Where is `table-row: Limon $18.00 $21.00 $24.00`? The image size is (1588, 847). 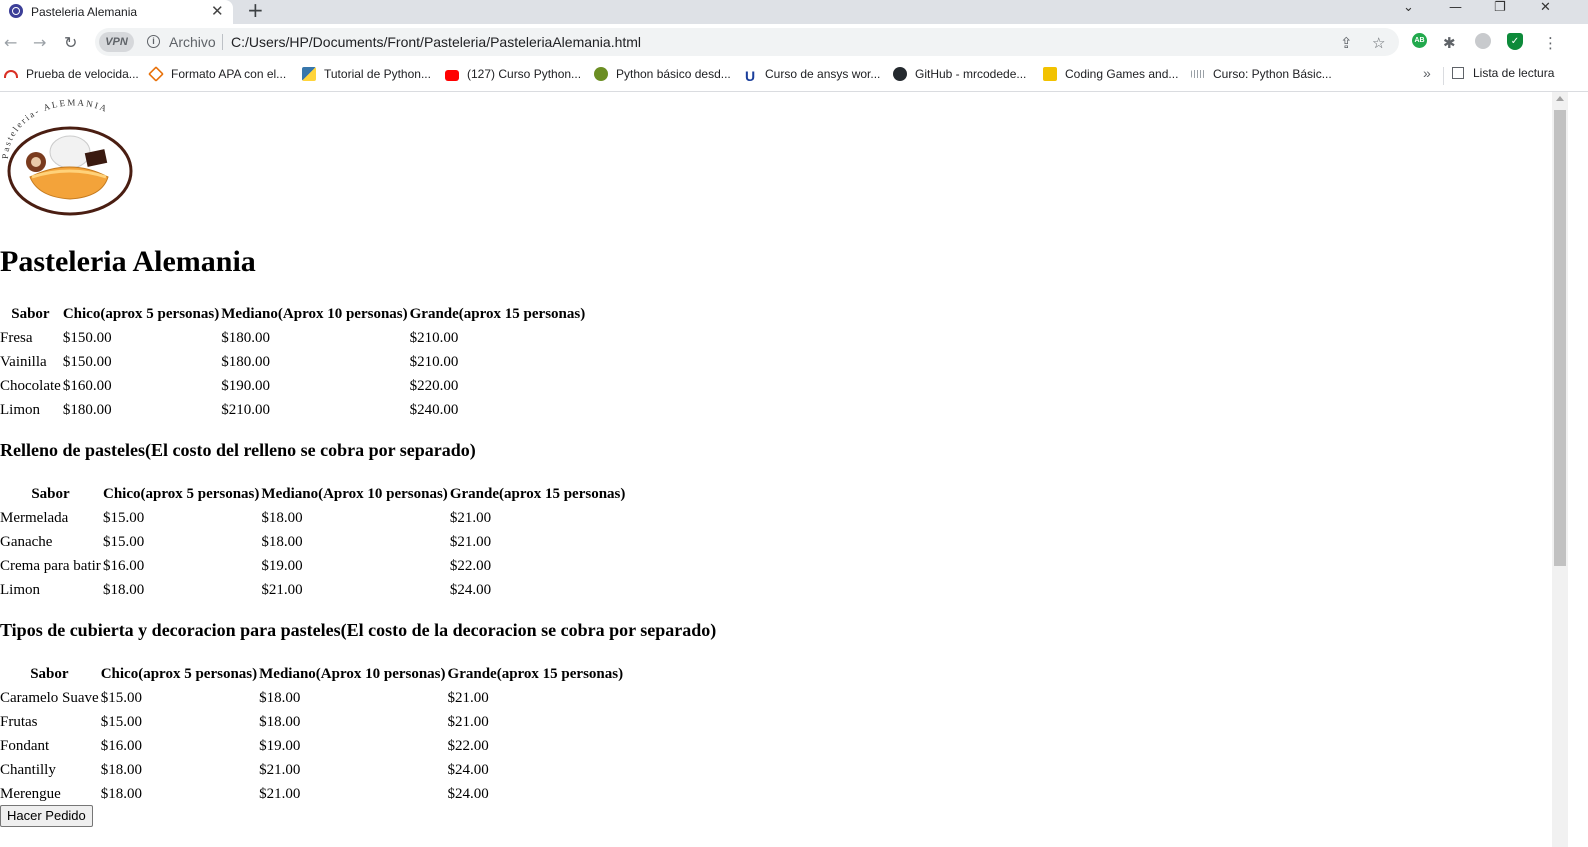
table-row: Limon $18.00 $21.00 $24.00 is located at coordinates (312, 590).